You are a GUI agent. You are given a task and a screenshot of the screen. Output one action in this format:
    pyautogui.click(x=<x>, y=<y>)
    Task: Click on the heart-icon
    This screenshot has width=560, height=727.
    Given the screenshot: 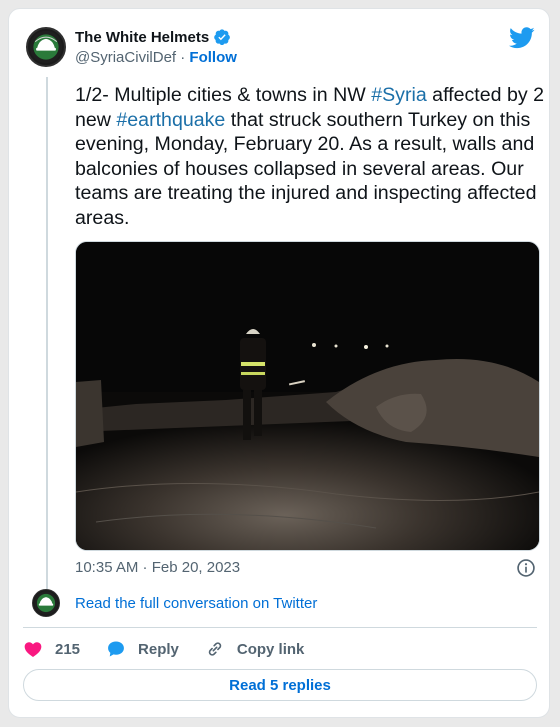 What is the action you would take?
    pyautogui.click(x=33, y=649)
    